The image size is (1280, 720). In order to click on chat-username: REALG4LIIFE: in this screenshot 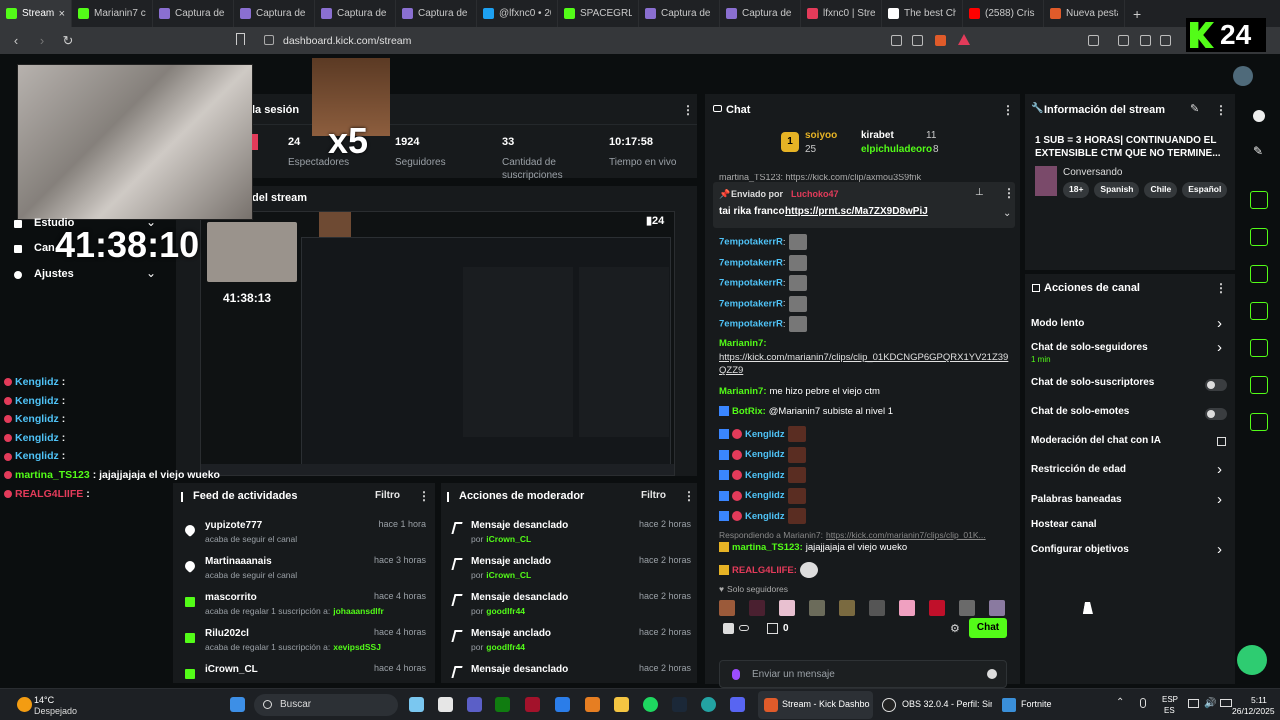, I will do `click(764, 570)`.